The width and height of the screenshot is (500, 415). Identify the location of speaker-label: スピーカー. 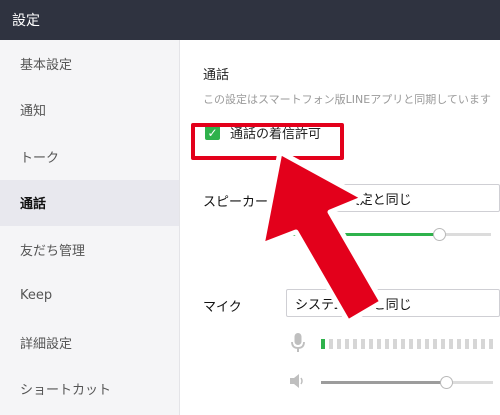
(236, 202).